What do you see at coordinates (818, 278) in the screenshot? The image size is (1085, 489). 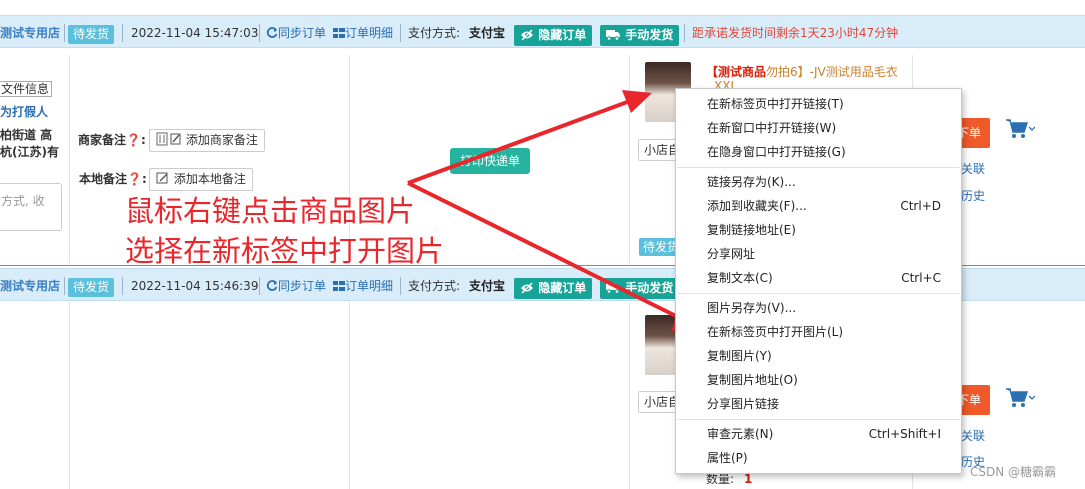 I see `menu-copy-text: 复制文本(C) Ctrl+C` at bounding box center [818, 278].